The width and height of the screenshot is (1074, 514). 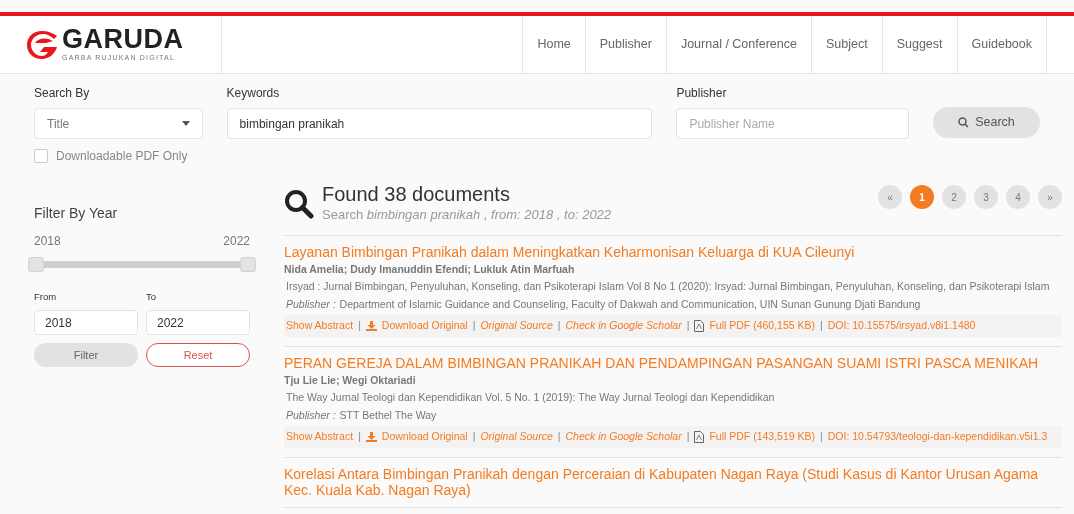 What do you see at coordinates (350, 380) in the screenshot?
I see `authors: Tju Lie Lie; Wegi Oktariadi` at bounding box center [350, 380].